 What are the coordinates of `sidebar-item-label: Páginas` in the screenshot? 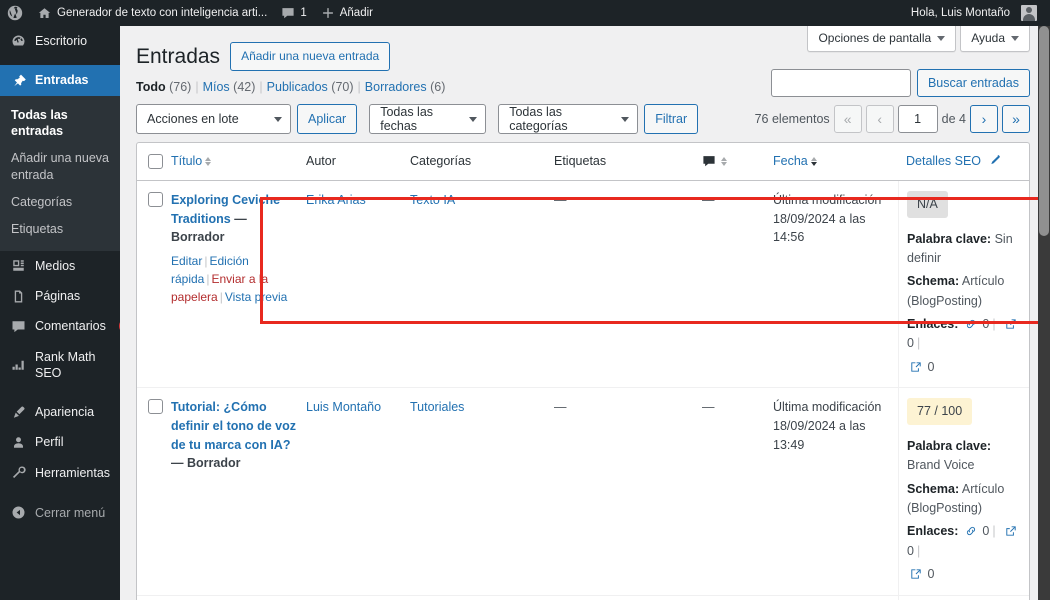 It's located at (58, 296).